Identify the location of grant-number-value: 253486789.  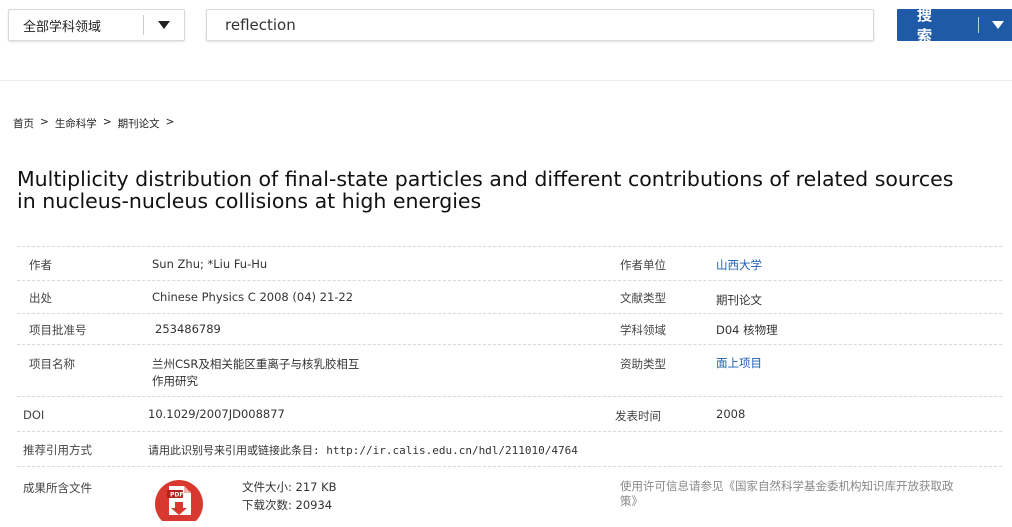
(188, 329).